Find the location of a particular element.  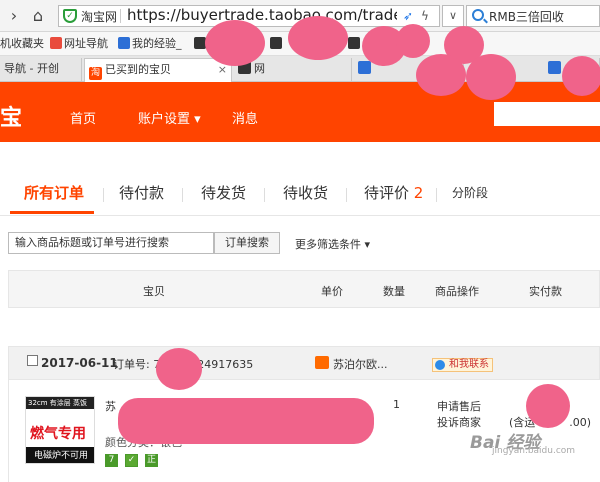

site-name: 淘宝网 is located at coordinates (99, 16).